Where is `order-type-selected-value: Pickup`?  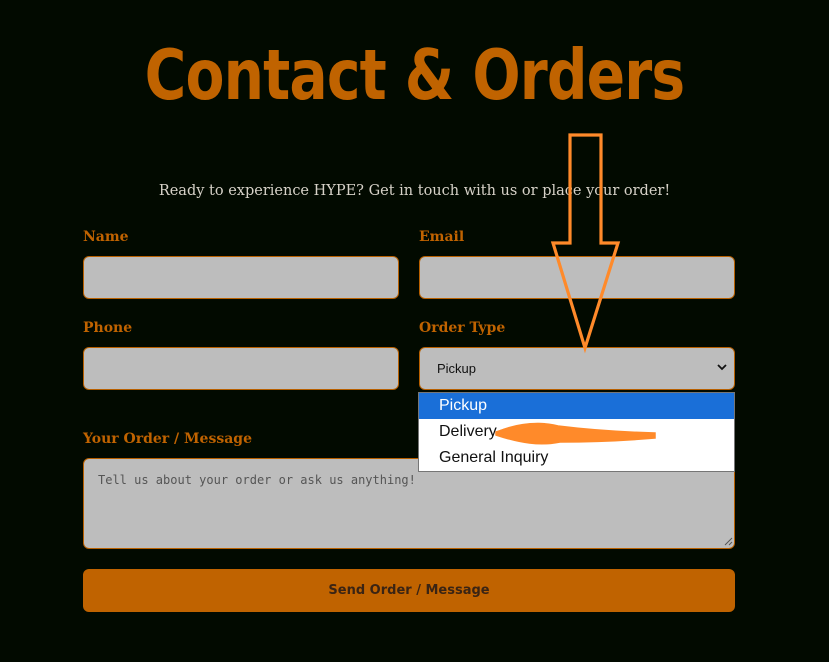
order-type-selected-value: Pickup is located at coordinates (457, 368).